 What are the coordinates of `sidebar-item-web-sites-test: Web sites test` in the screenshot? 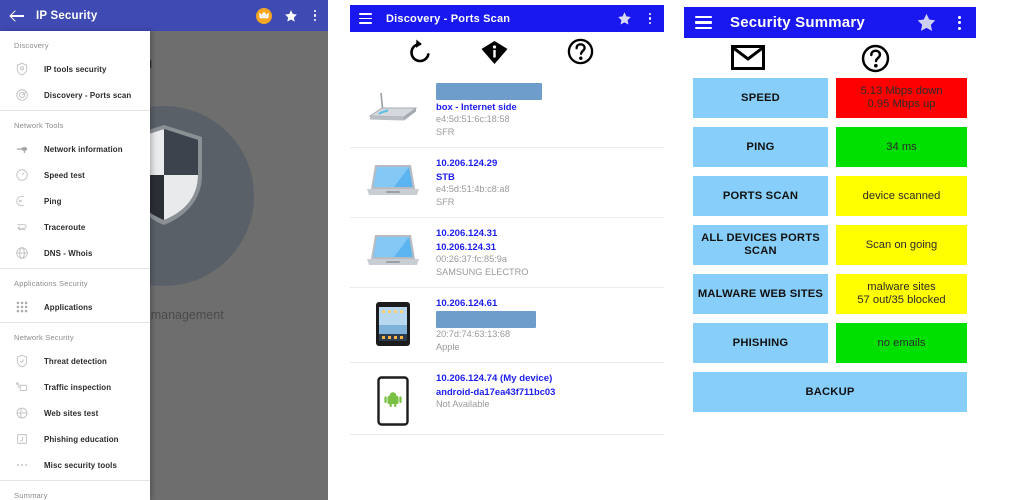 It's located at (75, 413).